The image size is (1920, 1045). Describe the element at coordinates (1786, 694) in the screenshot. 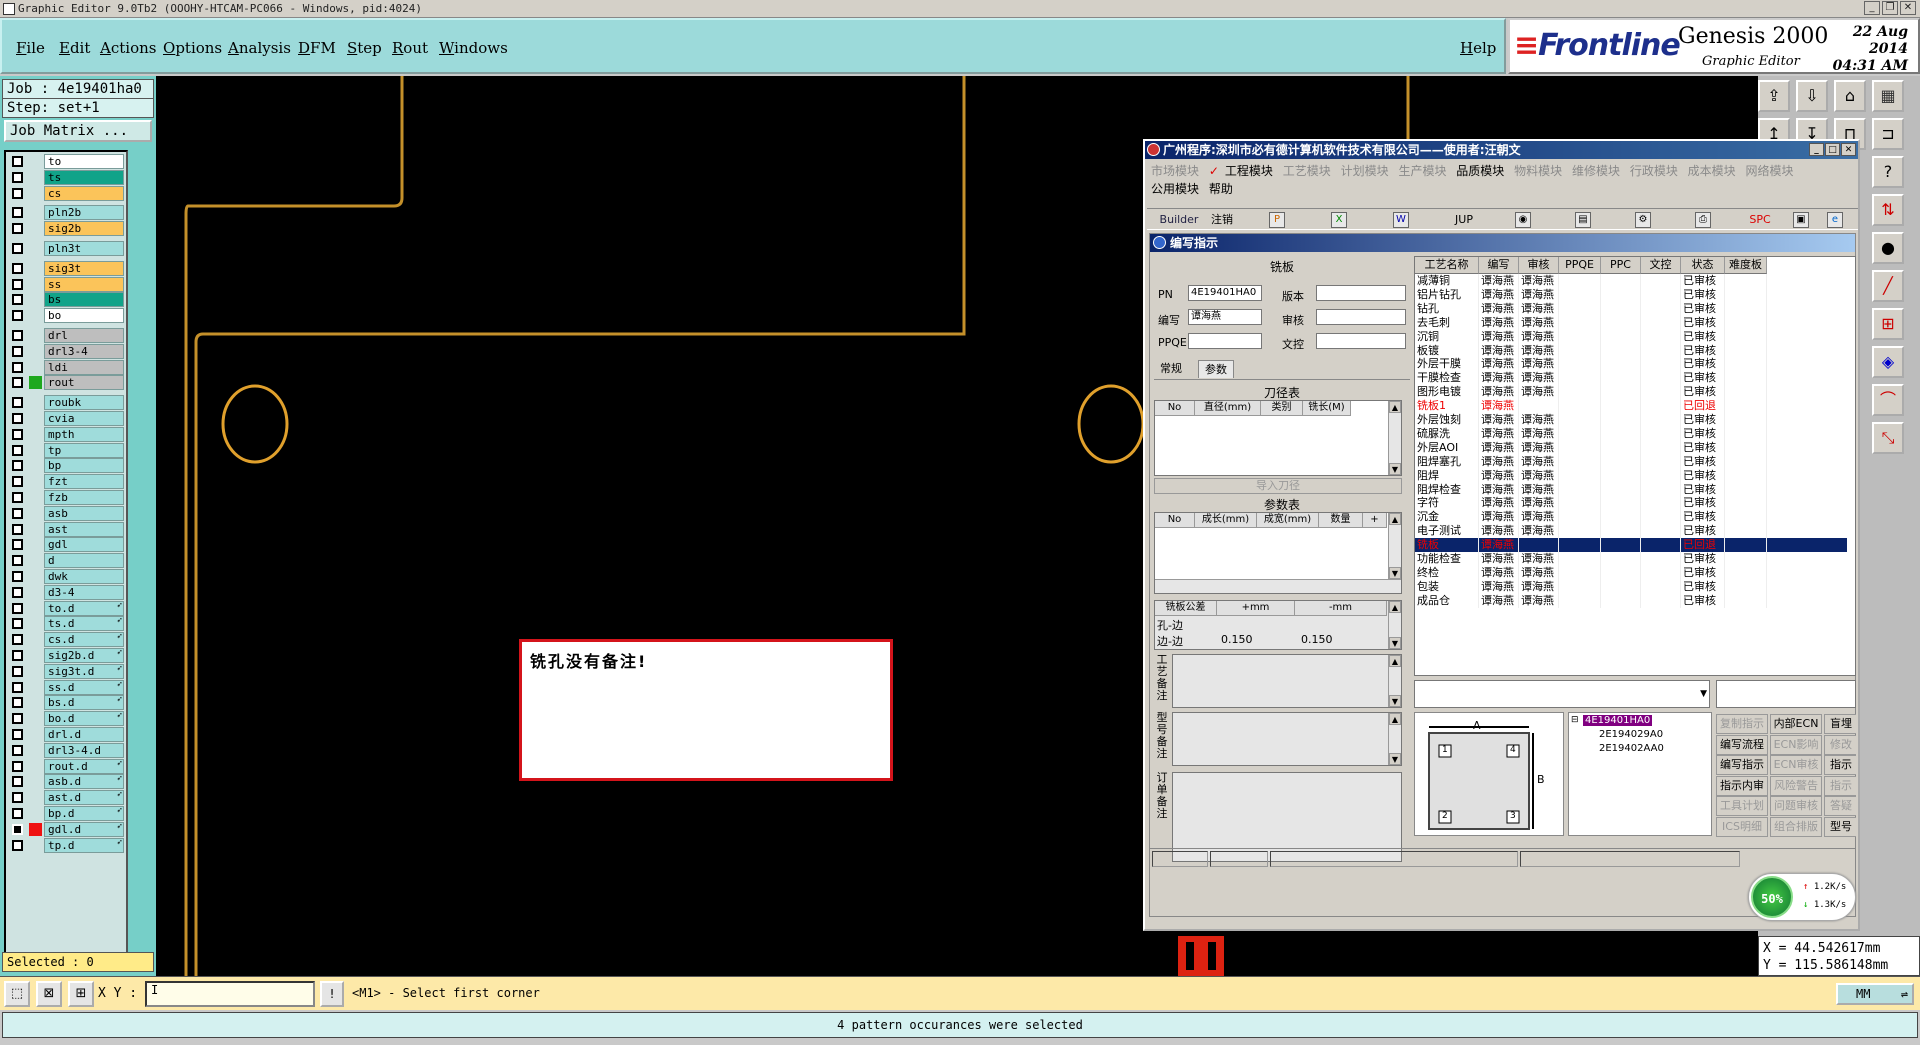

I see `search-input` at that location.